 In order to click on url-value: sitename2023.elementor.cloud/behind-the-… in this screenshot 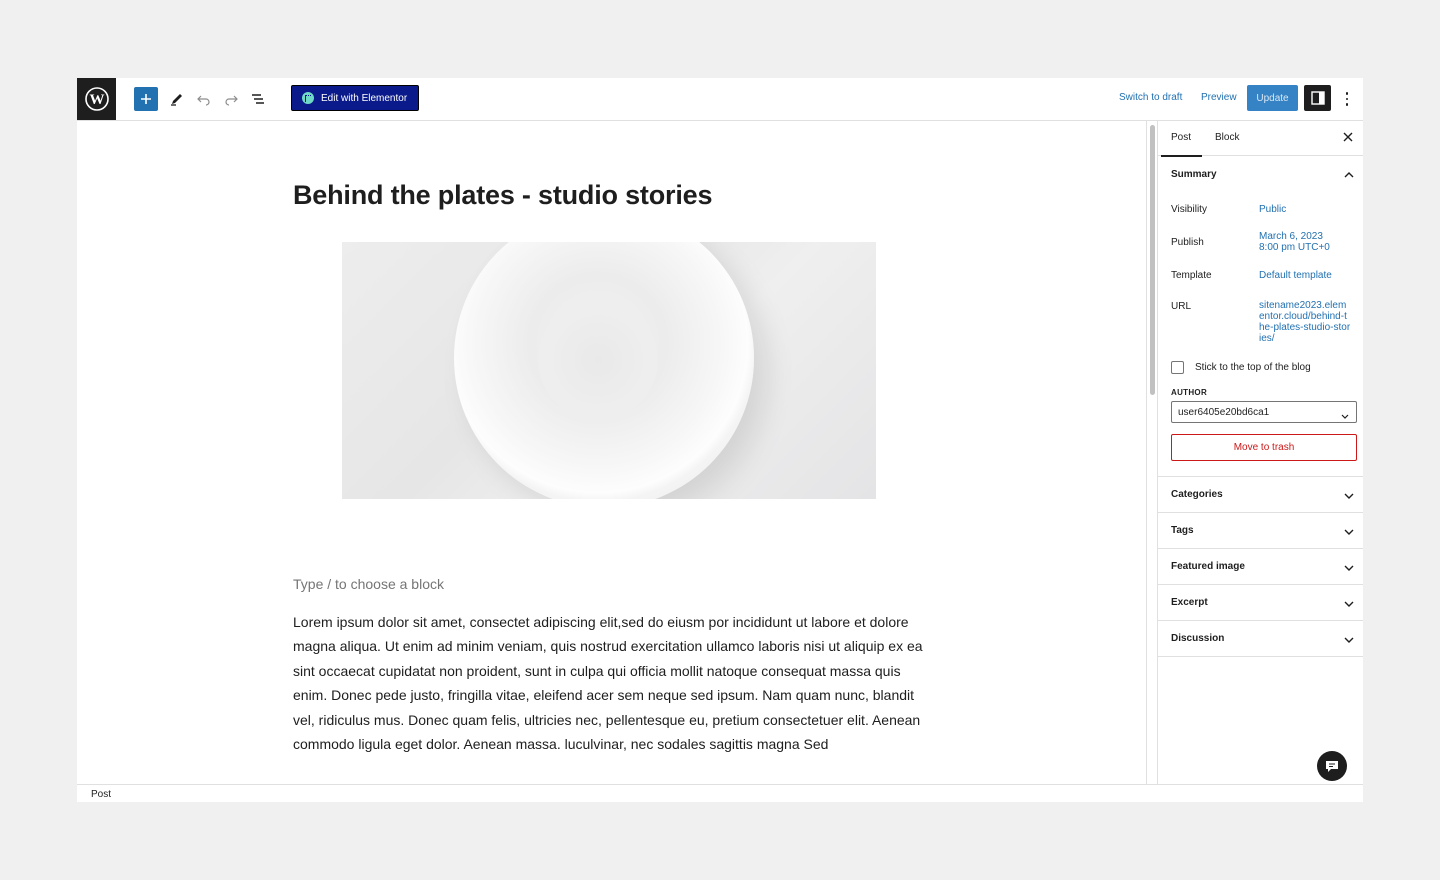, I will do `click(1305, 322)`.